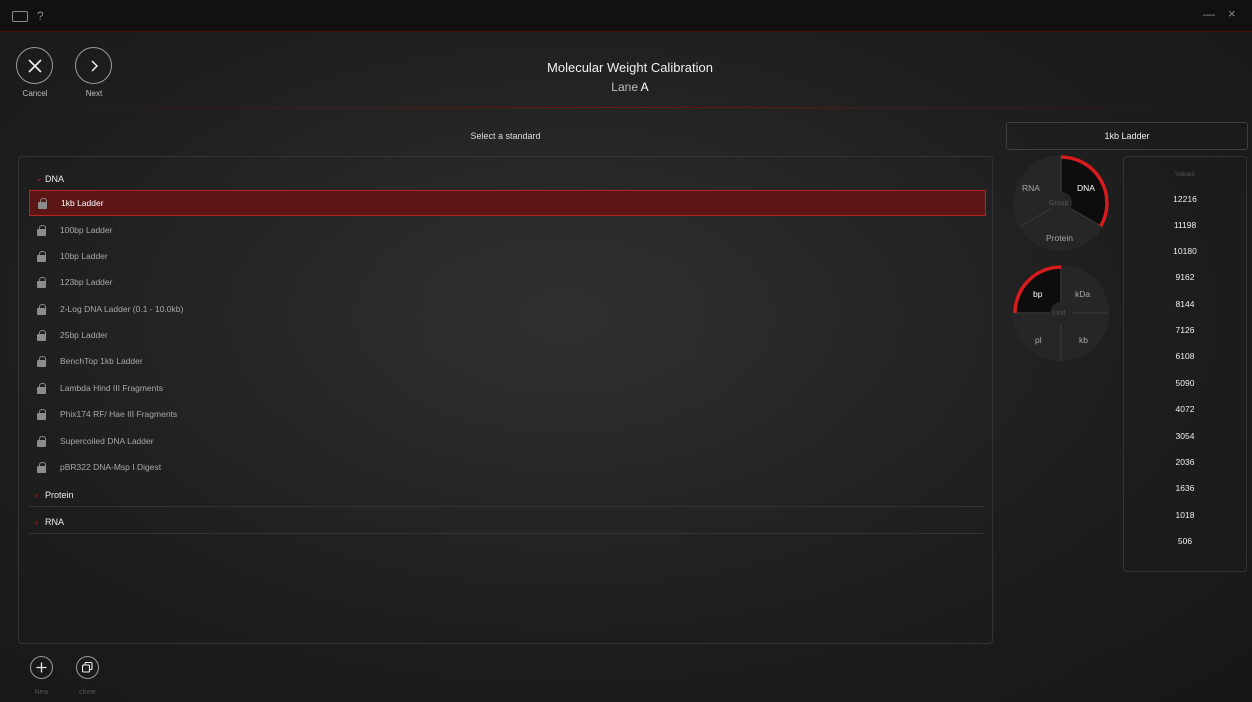 The height and width of the screenshot is (702, 1252). Describe the element at coordinates (626, 107) in the screenshot. I see `header-divider` at that location.